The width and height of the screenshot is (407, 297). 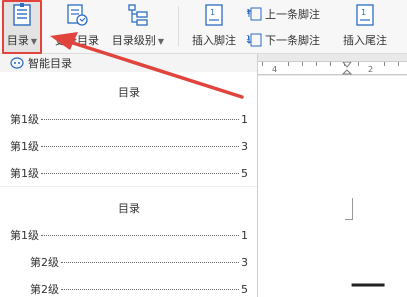 I want to click on horizontal-ruler: 4 2, so click(x=332, y=68).